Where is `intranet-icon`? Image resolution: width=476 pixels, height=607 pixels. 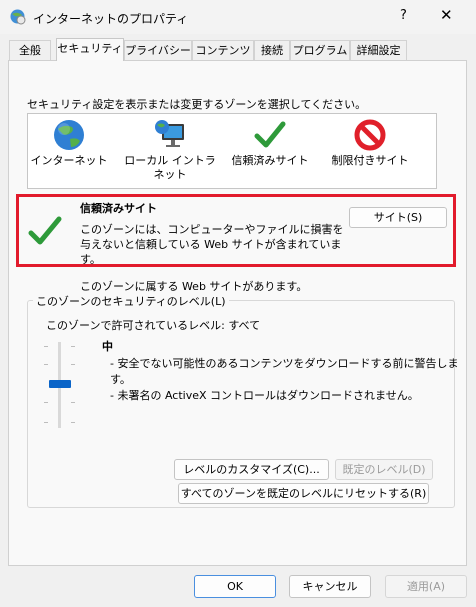
intranet-icon is located at coordinates (169, 133).